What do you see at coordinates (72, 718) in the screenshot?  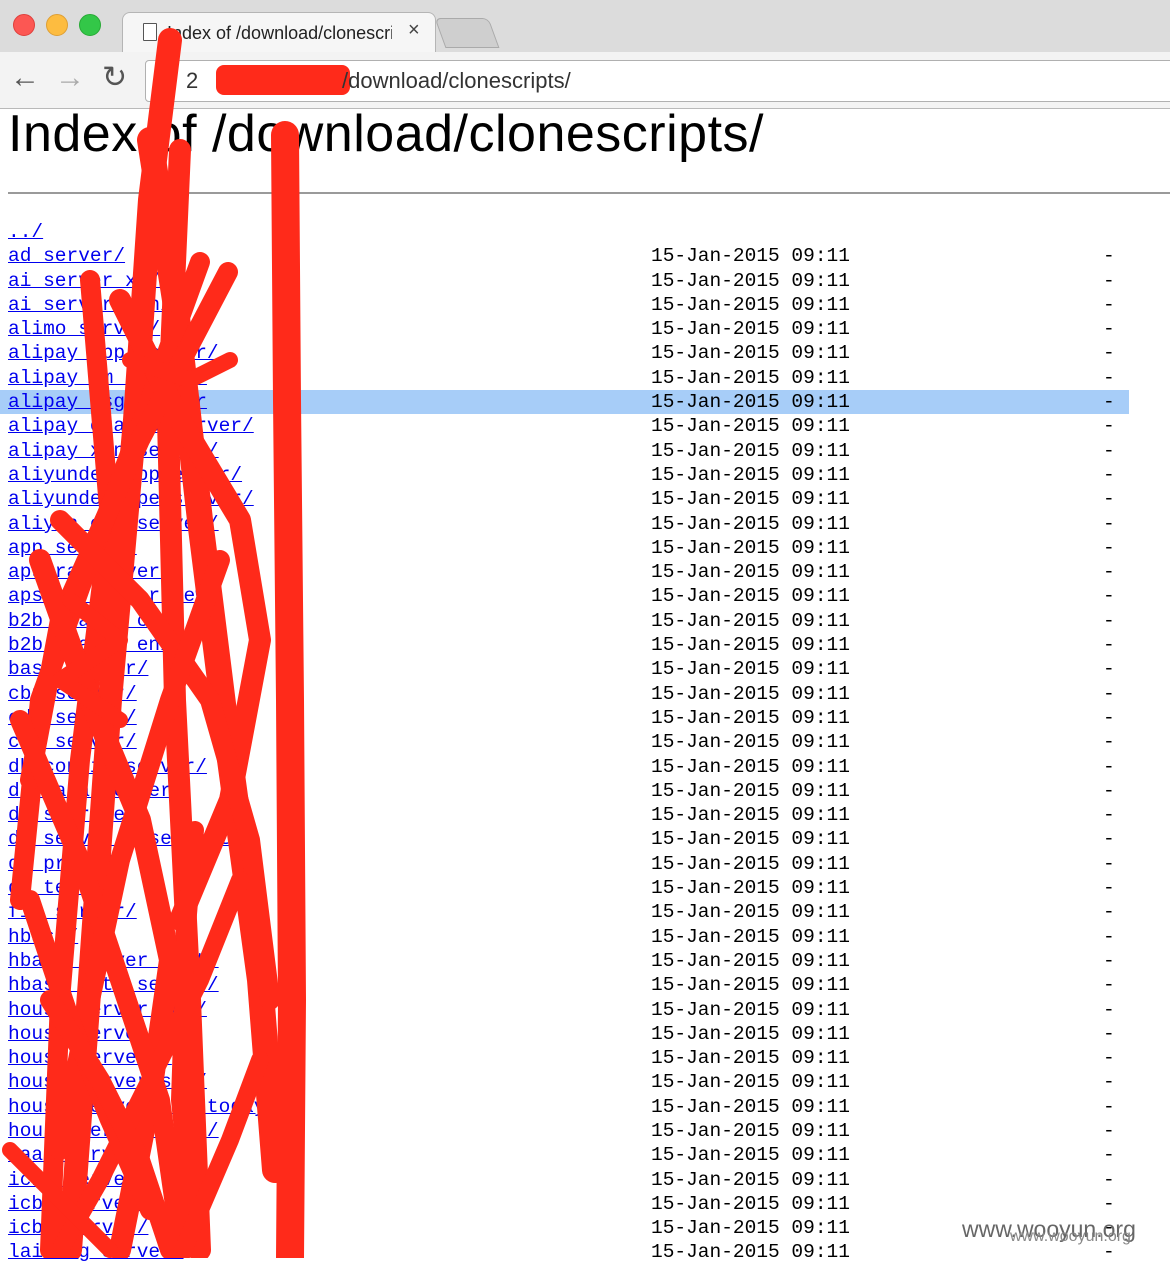 I see `directory-link: cdn_server/` at bounding box center [72, 718].